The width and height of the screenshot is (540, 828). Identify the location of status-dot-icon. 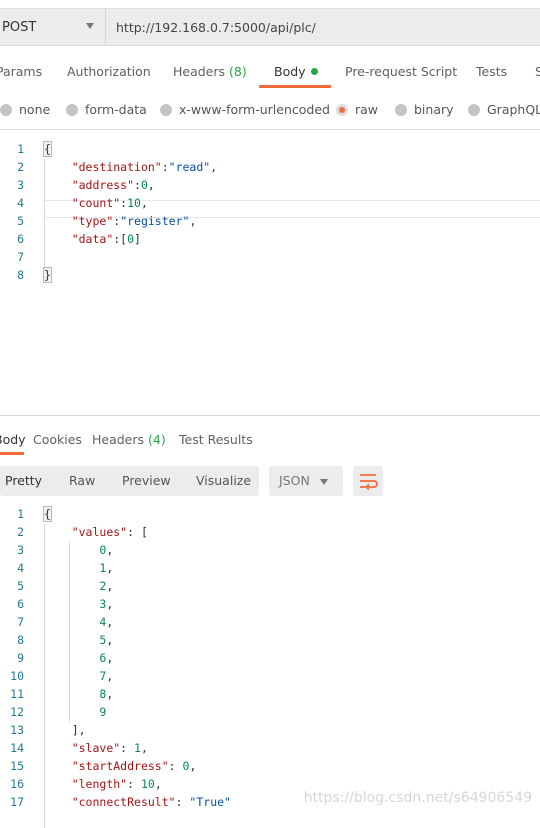
(314, 71).